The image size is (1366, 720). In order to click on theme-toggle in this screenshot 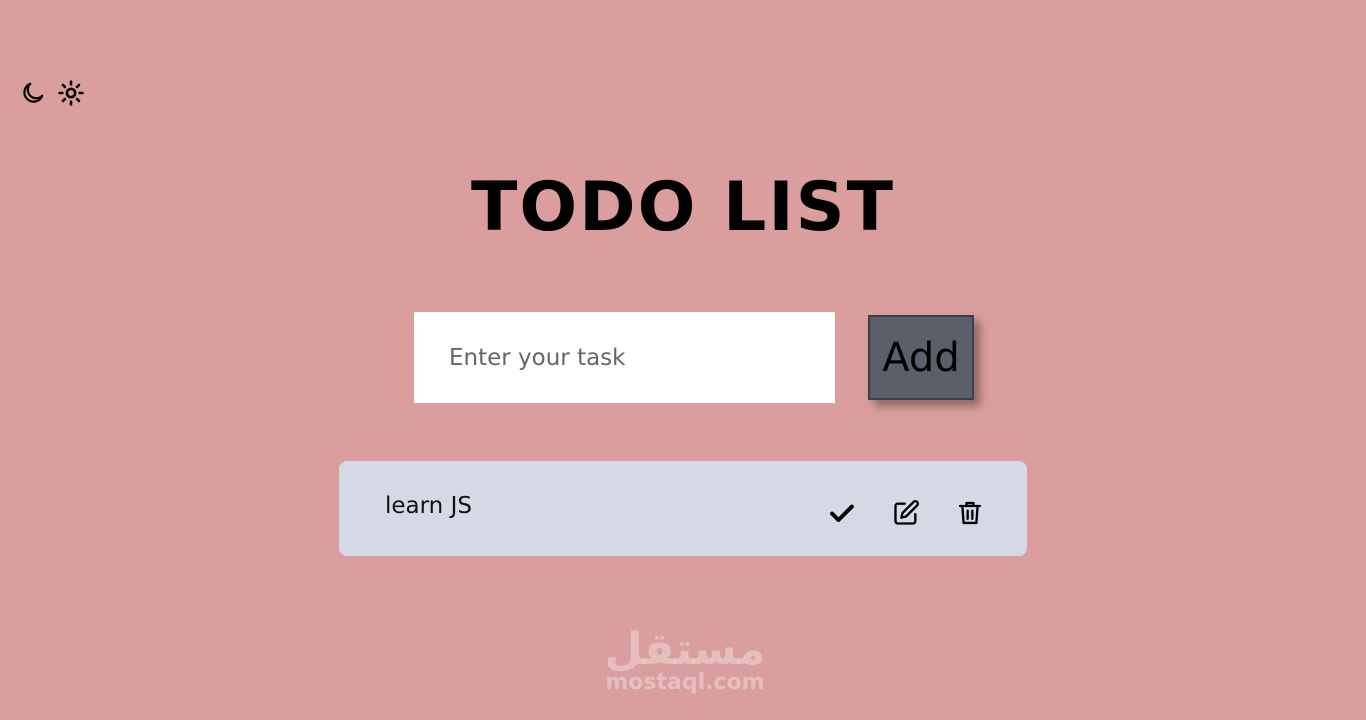, I will do `click(52, 93)`.